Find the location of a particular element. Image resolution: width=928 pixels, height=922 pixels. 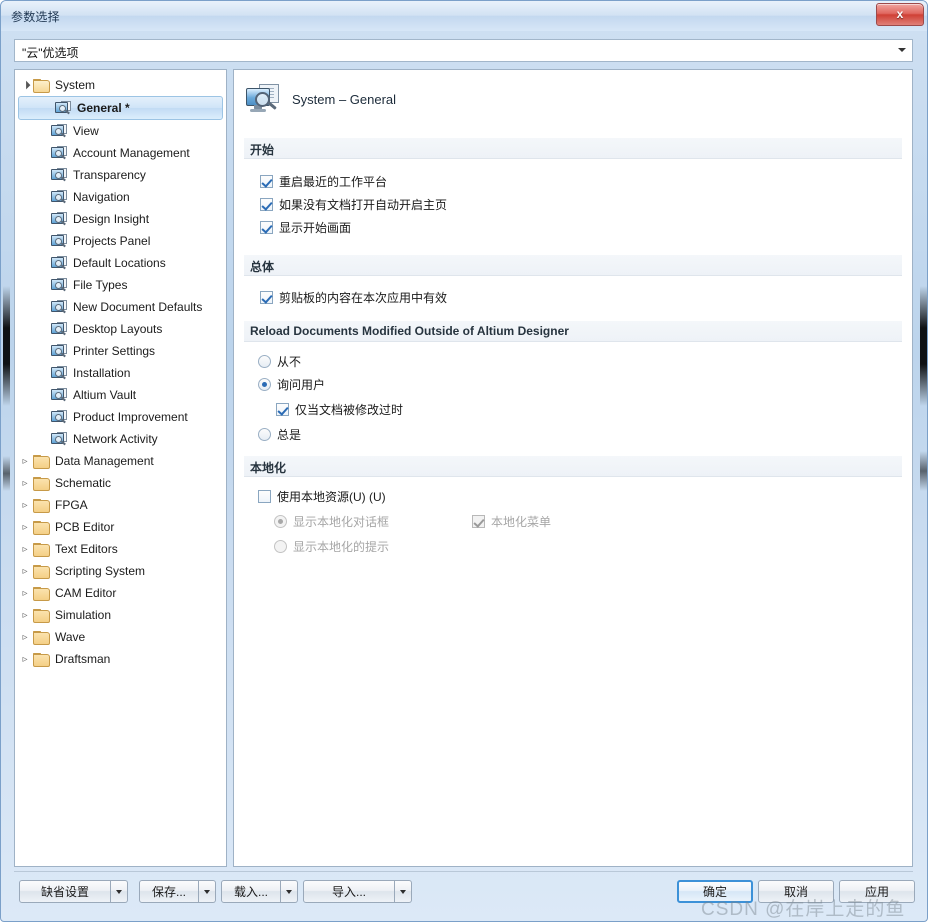

tree-item-file-types: File Types is located at coordinates (120, 285).